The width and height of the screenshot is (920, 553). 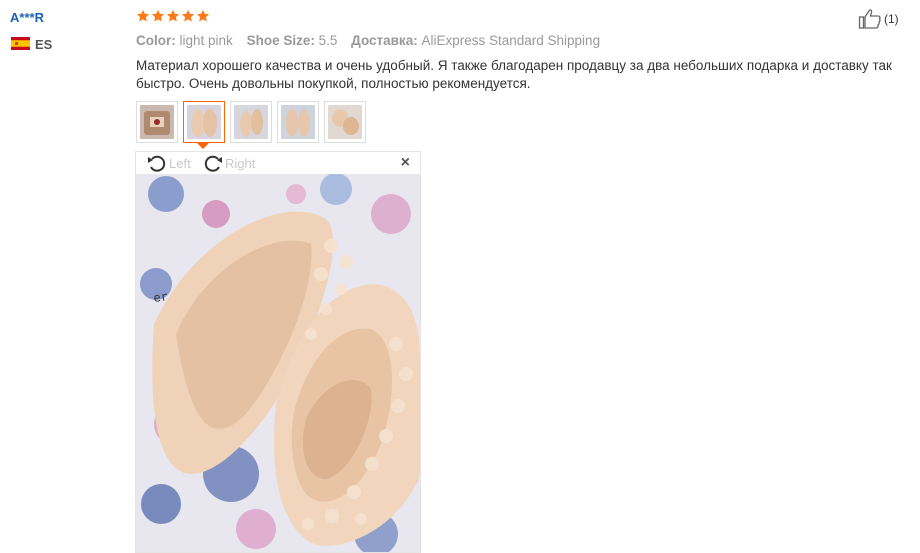 I want to click on thumbs-up-icon, so click(x=869, y=19).